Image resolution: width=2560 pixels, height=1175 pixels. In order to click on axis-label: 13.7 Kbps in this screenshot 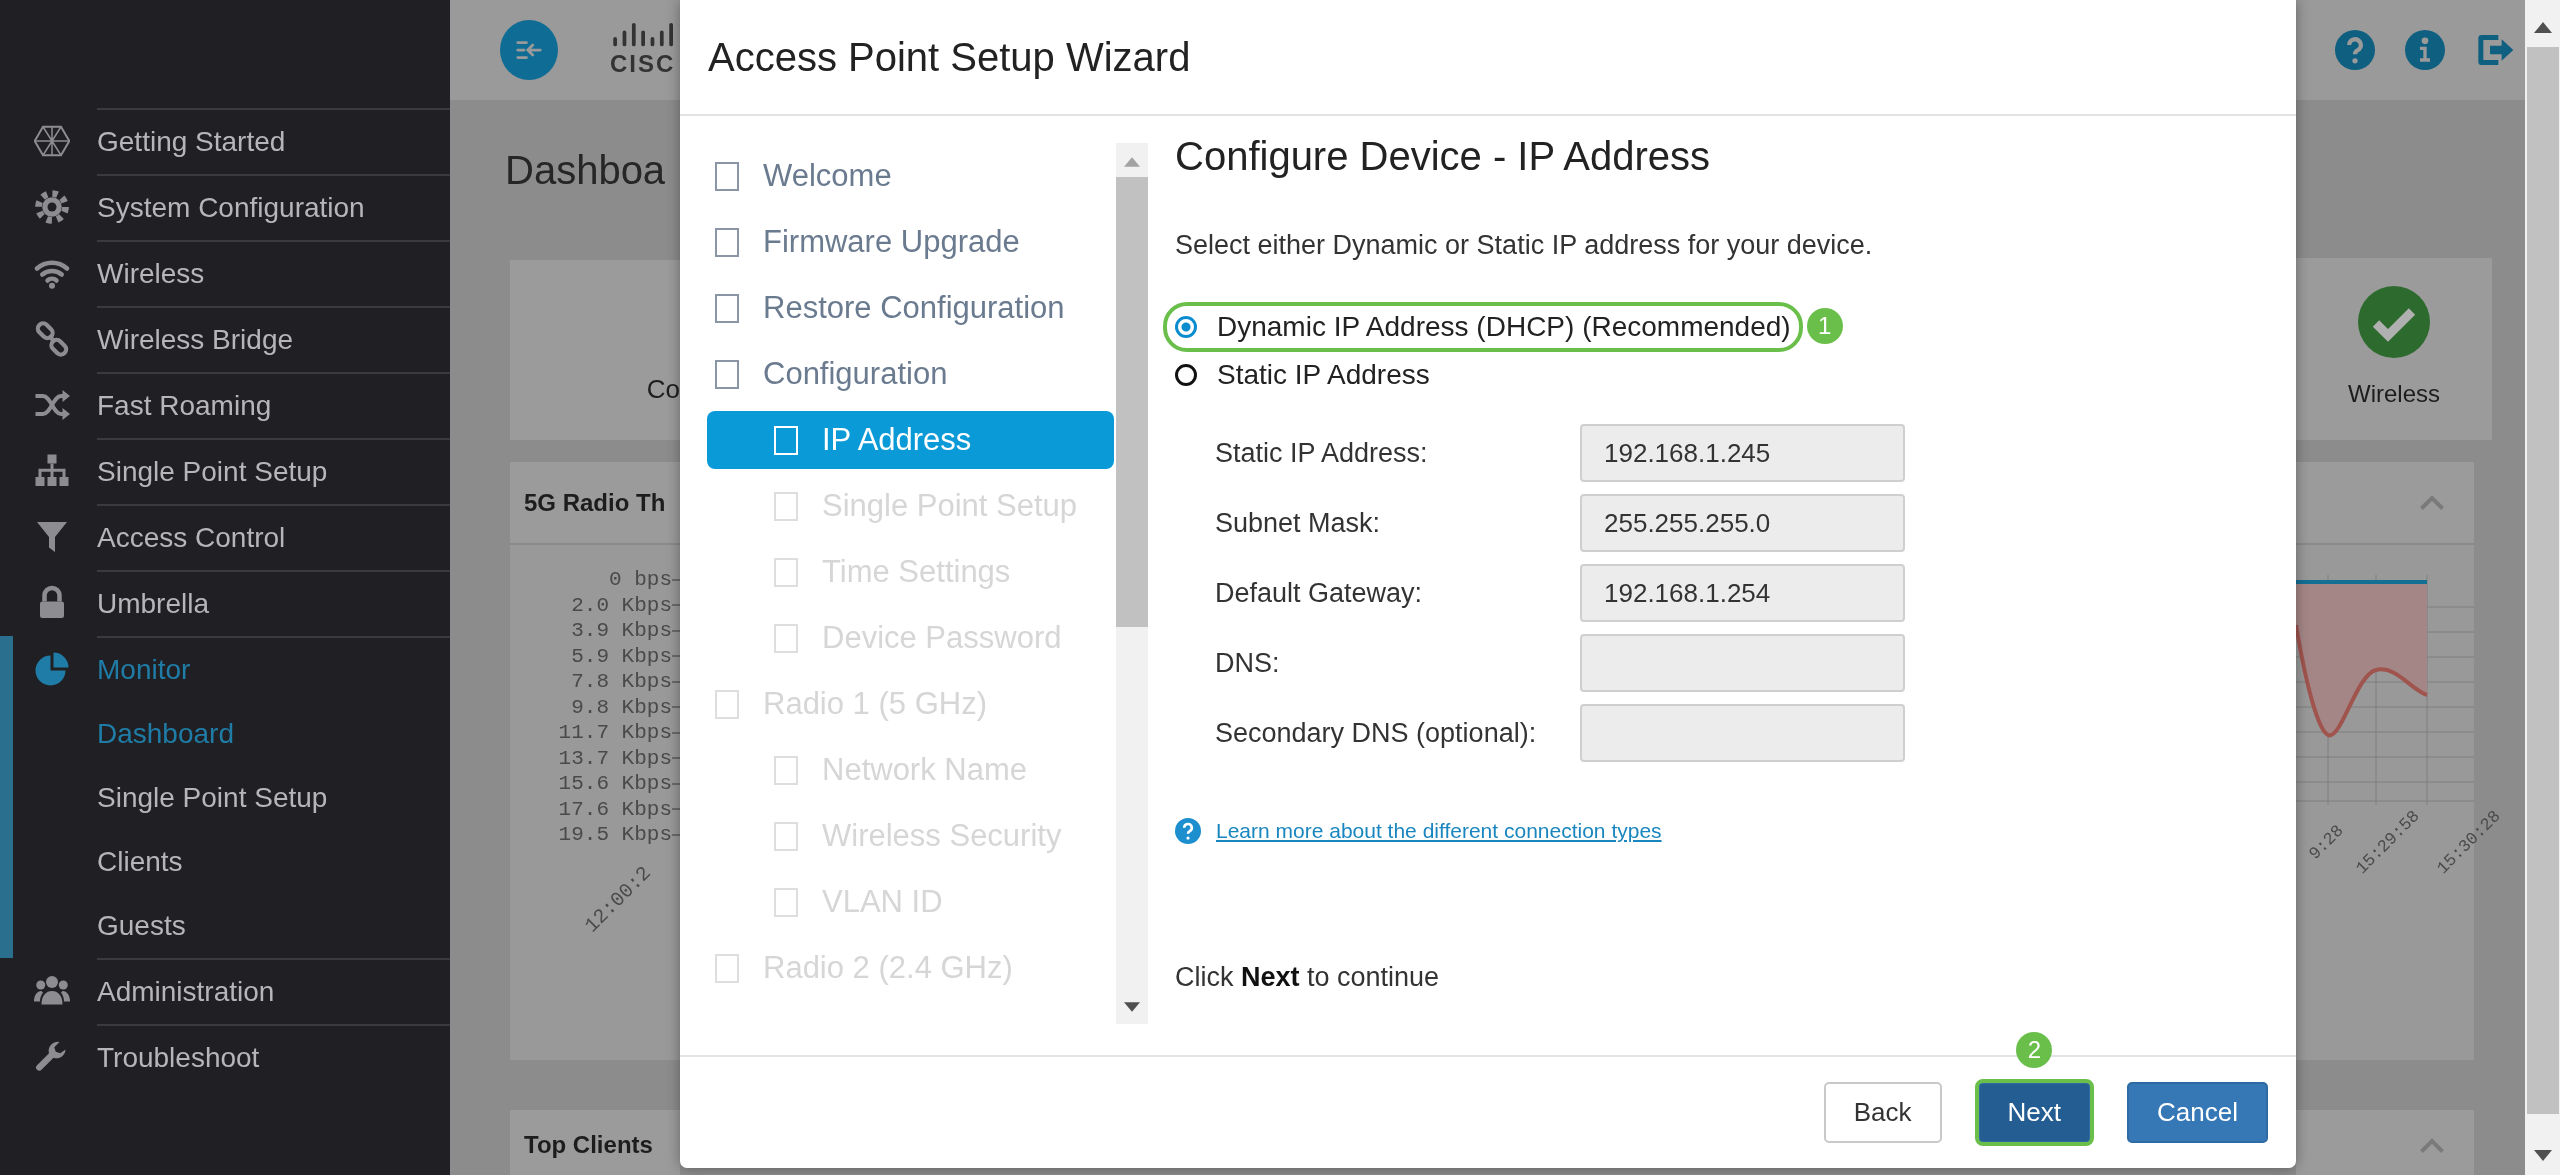, I will do `click(615, 758)`.